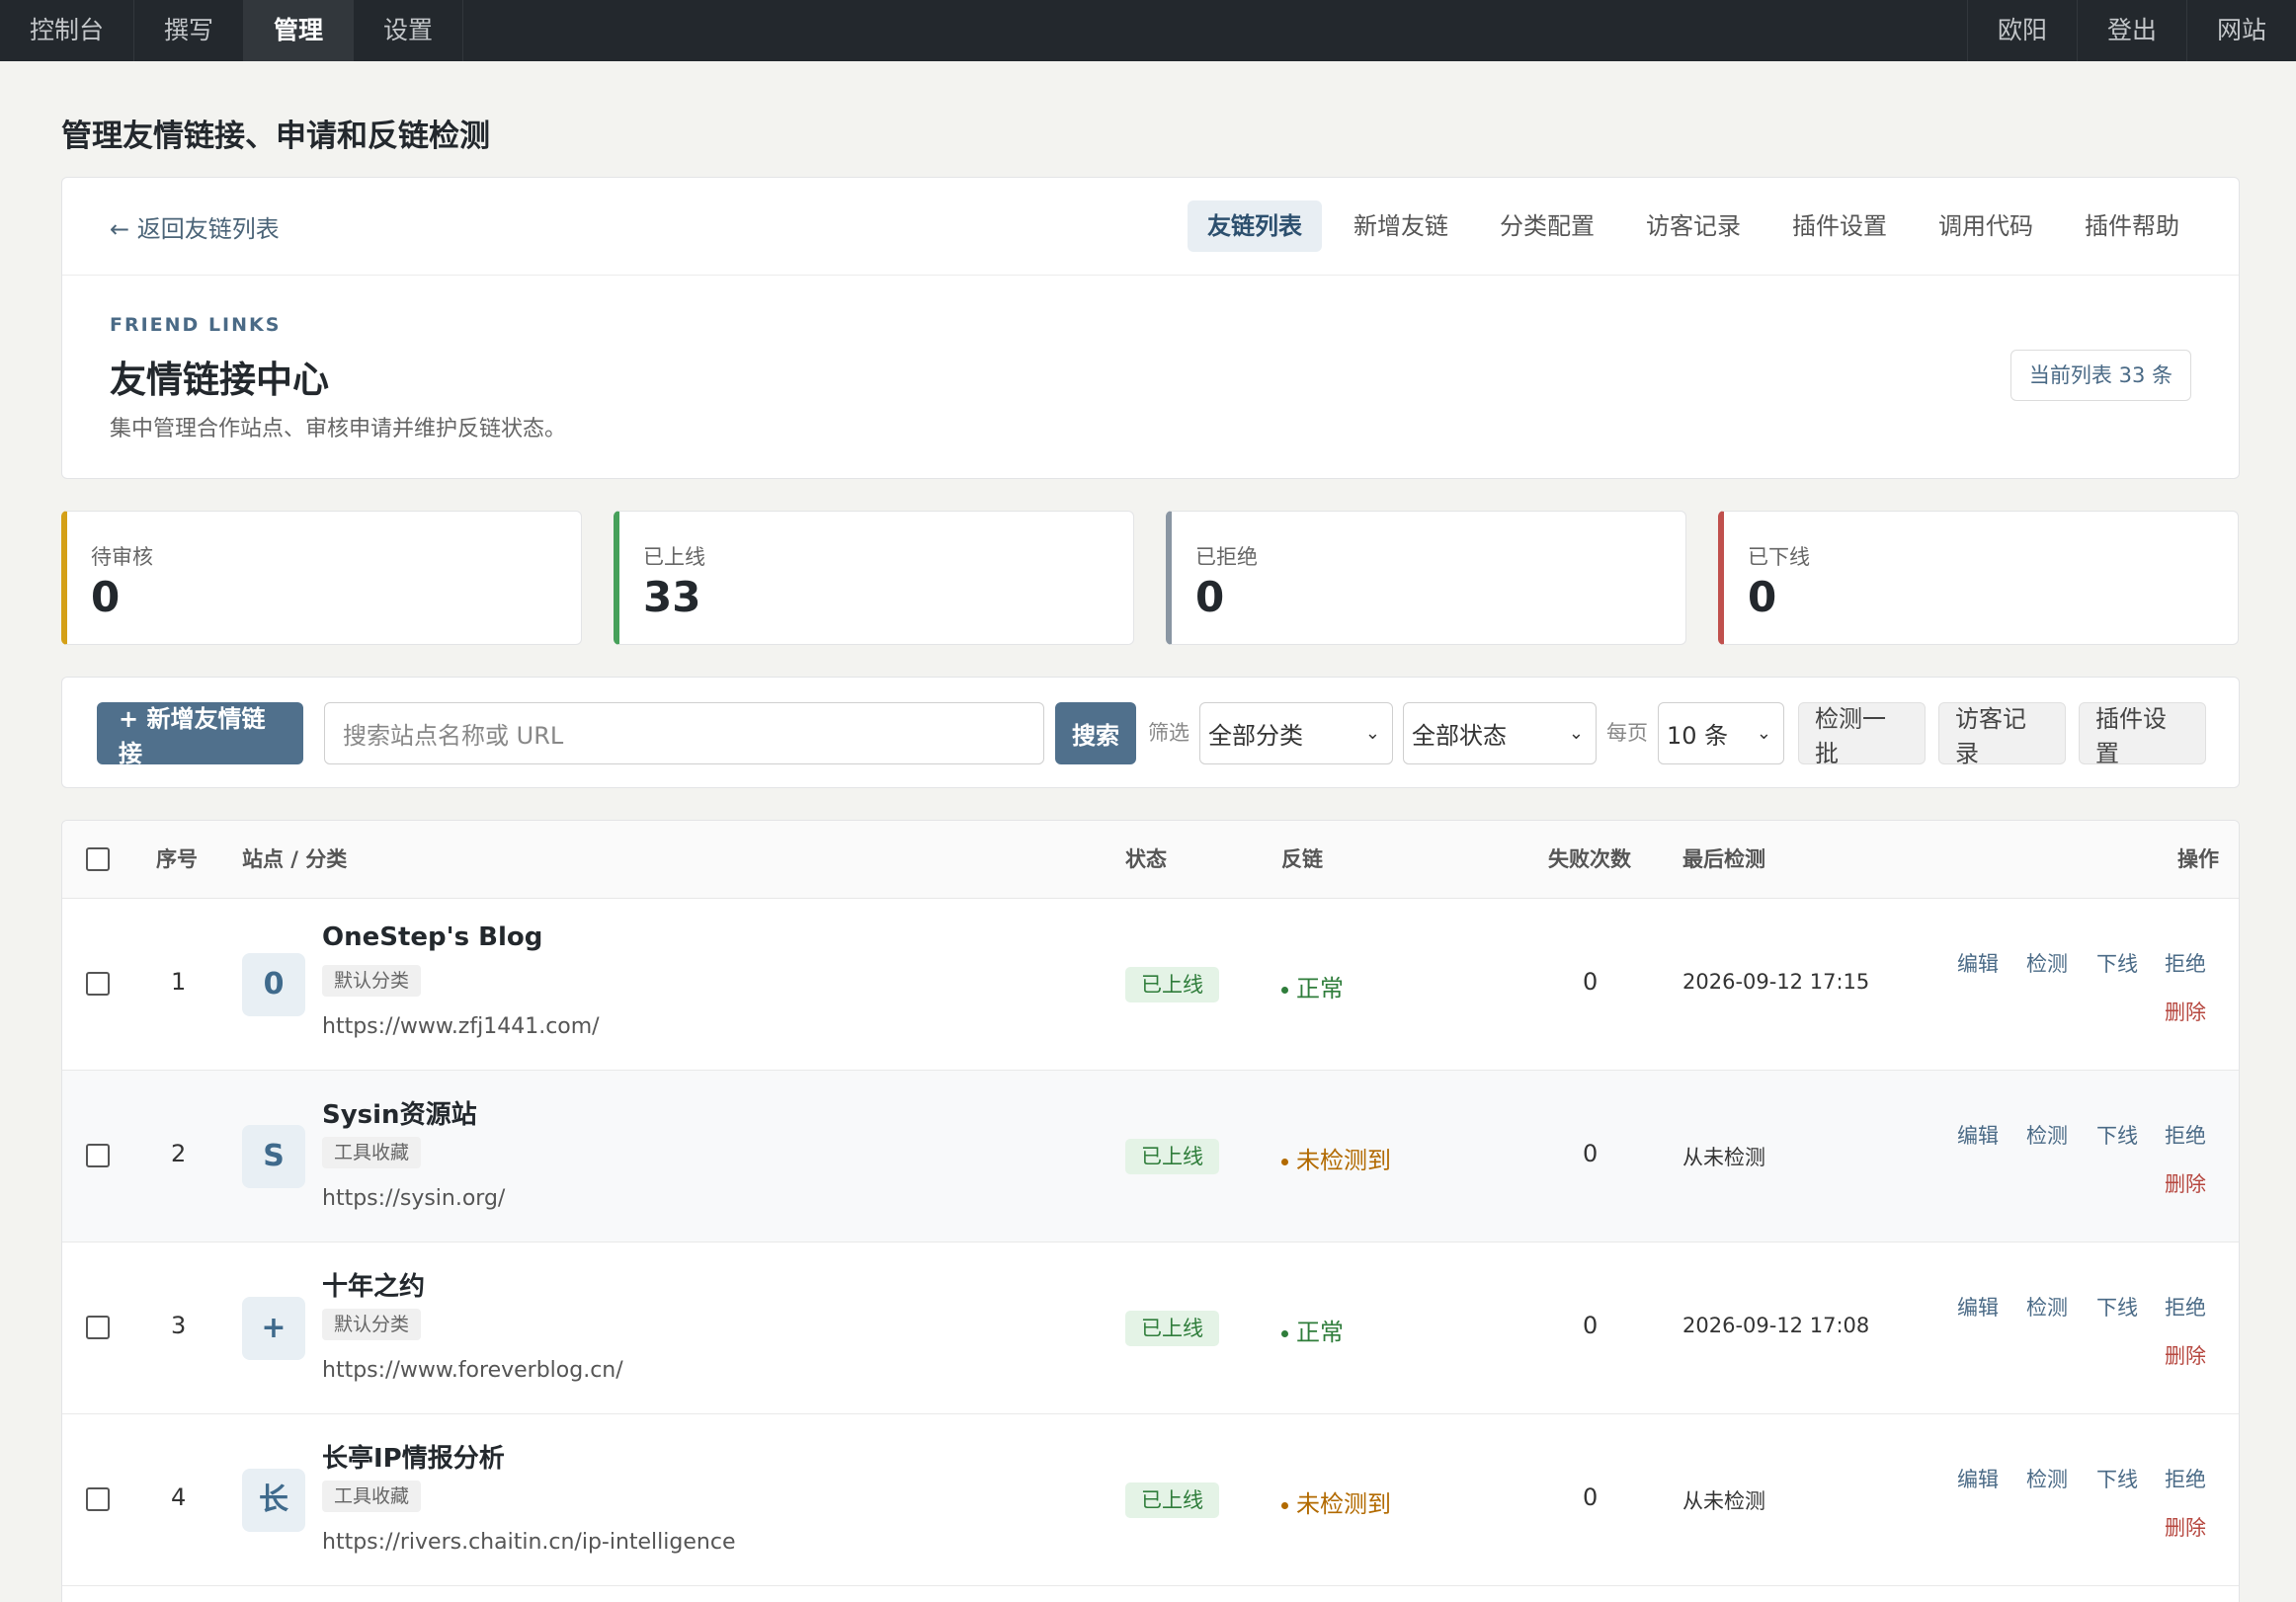 Image resolution: width=2296 pixels, height=1602 pixels. I want to click on header-fails: 失败次数, so click(1589, 859).